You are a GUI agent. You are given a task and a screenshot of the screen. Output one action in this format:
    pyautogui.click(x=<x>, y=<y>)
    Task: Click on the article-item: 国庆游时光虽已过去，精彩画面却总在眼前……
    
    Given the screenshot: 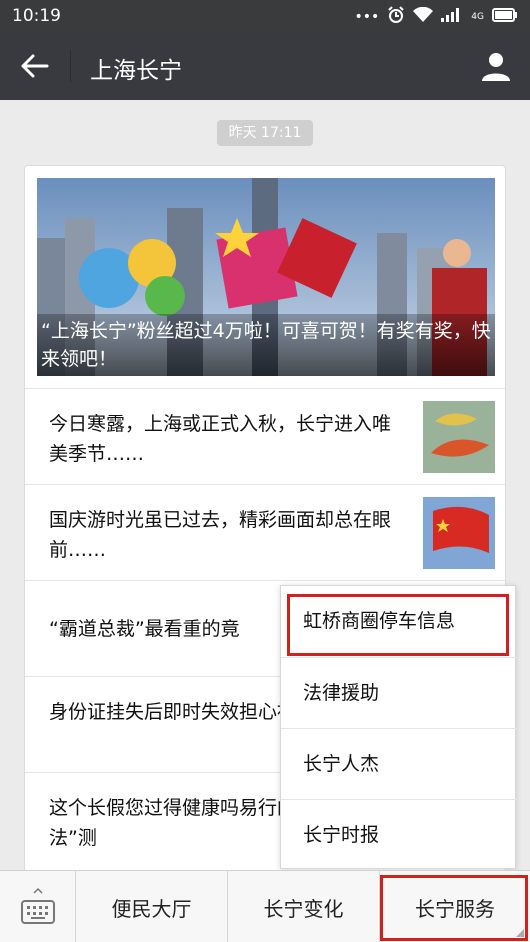 What is the action you would take?
    pyautogui.click(x=265, y=532)
    